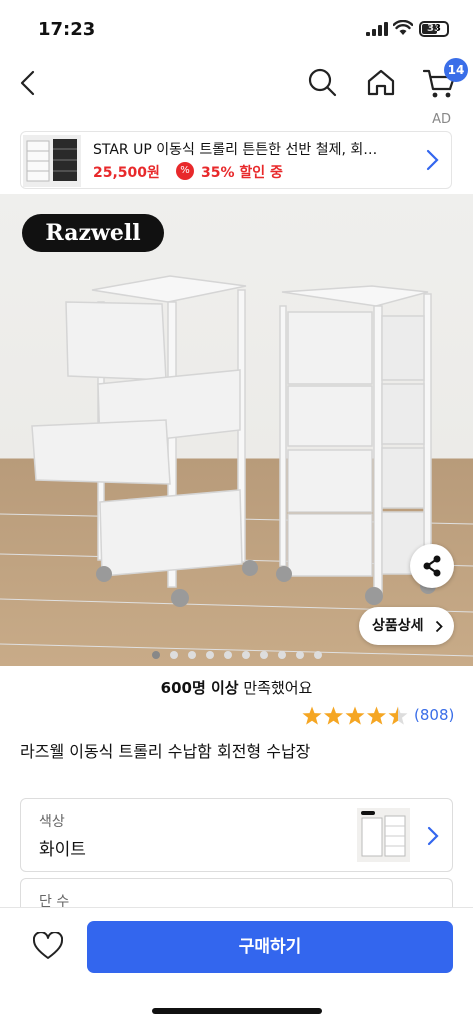 Image resolution: width=473 pixels, height=1024 pixels. Describe the element at coordinates (236, 28) in the screenshot. I see `status-bar: 17:23 33` at that location.